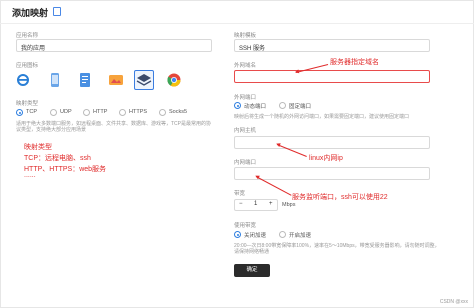 The image size is (474, 308). Describe the element at coordinates (103, 80) in the screenshot. I see `app-icon-picker` at that location.